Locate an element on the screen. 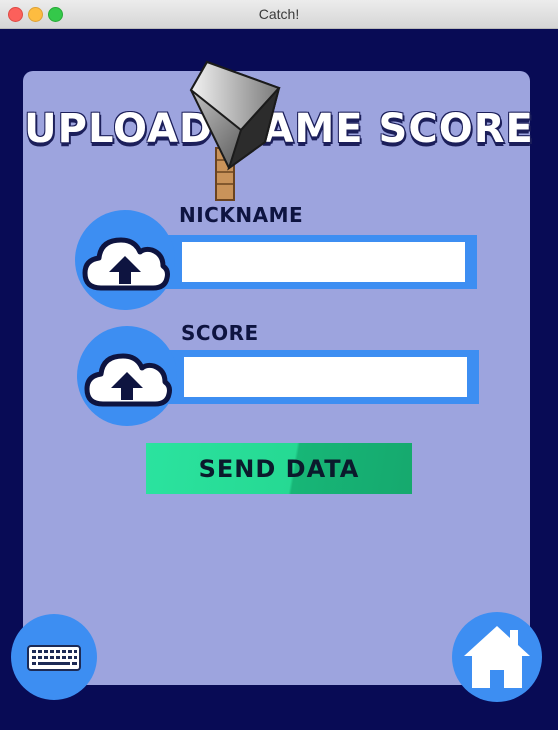 This screenshot has width=558, height=730. score-upload-button is located at coordinates (127, 376).